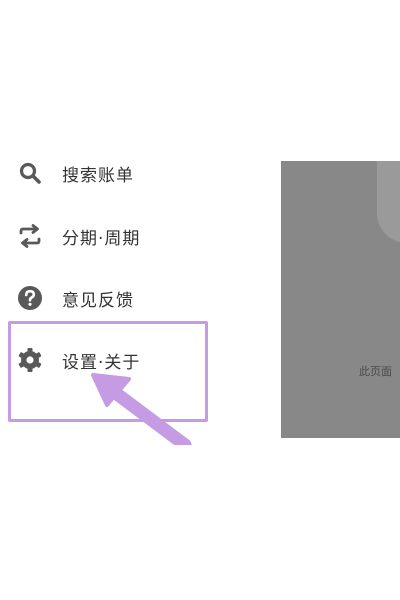 Image resolution: width=400 pixels, height=600 pixels. What do you see at coordinates (30, 173) in the screenshot?
I see `search-icon` at bounding box center [30, 173].